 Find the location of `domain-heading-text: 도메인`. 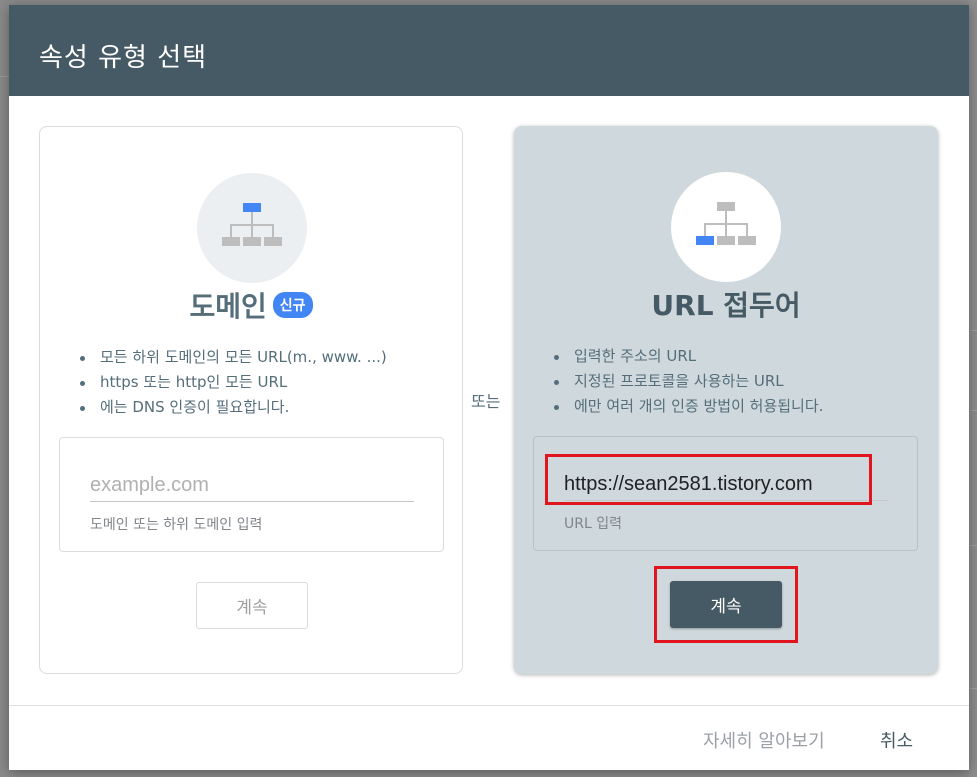

domain-heading-text: 도메인 is located at coordinates (228, 306).